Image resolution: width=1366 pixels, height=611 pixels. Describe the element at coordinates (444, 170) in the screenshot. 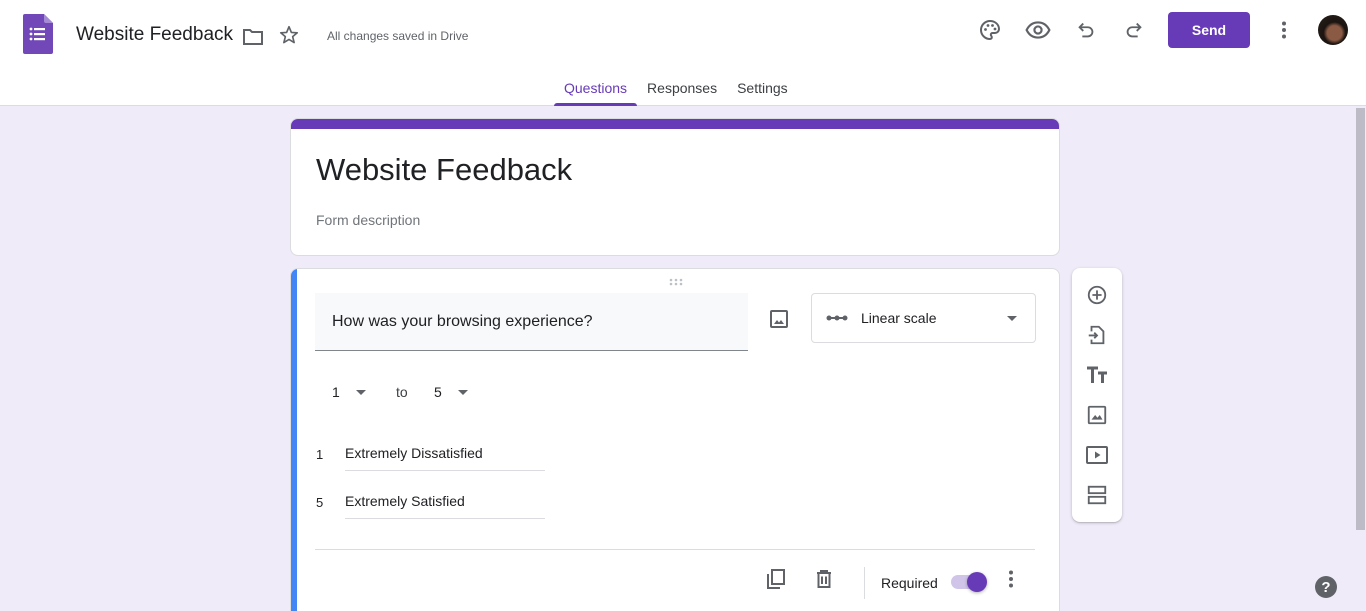

I see `form-title-field: Website Feedback` at that location.